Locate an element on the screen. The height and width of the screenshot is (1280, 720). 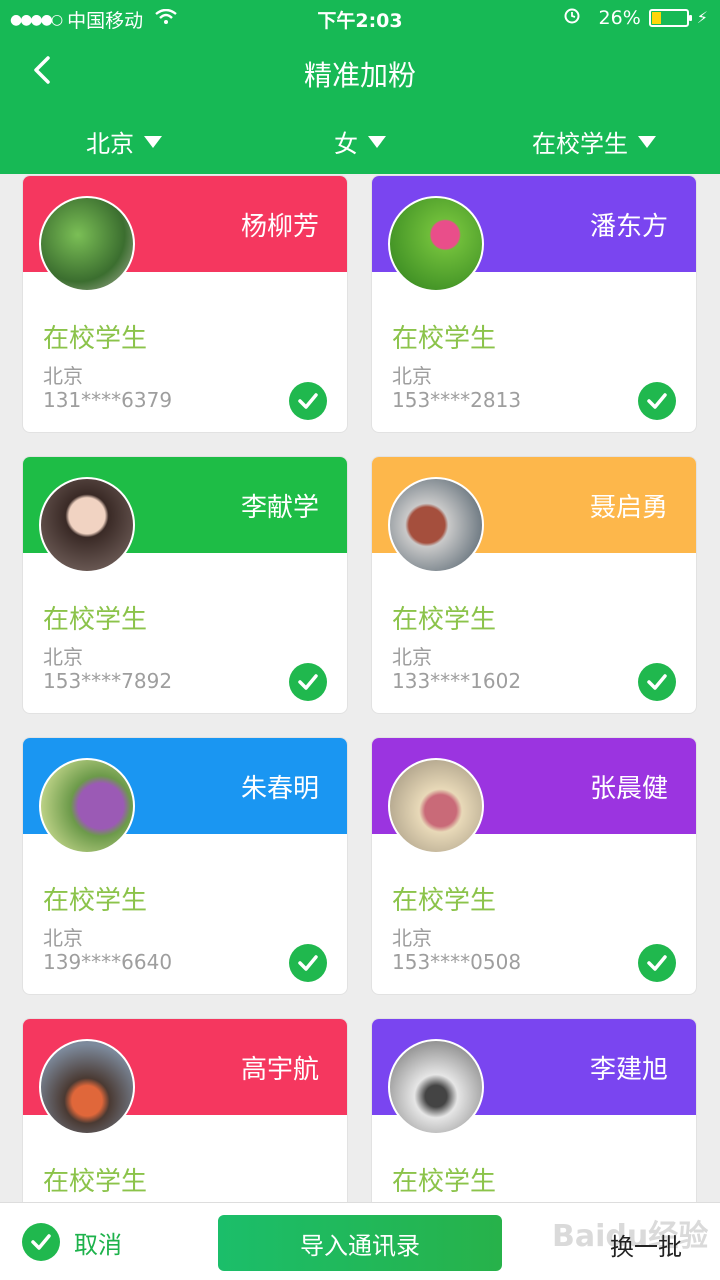
status-bar: ●●●●○ 中国移动 下午2:03 26% ⚡ is located at coordinates (360, 18).